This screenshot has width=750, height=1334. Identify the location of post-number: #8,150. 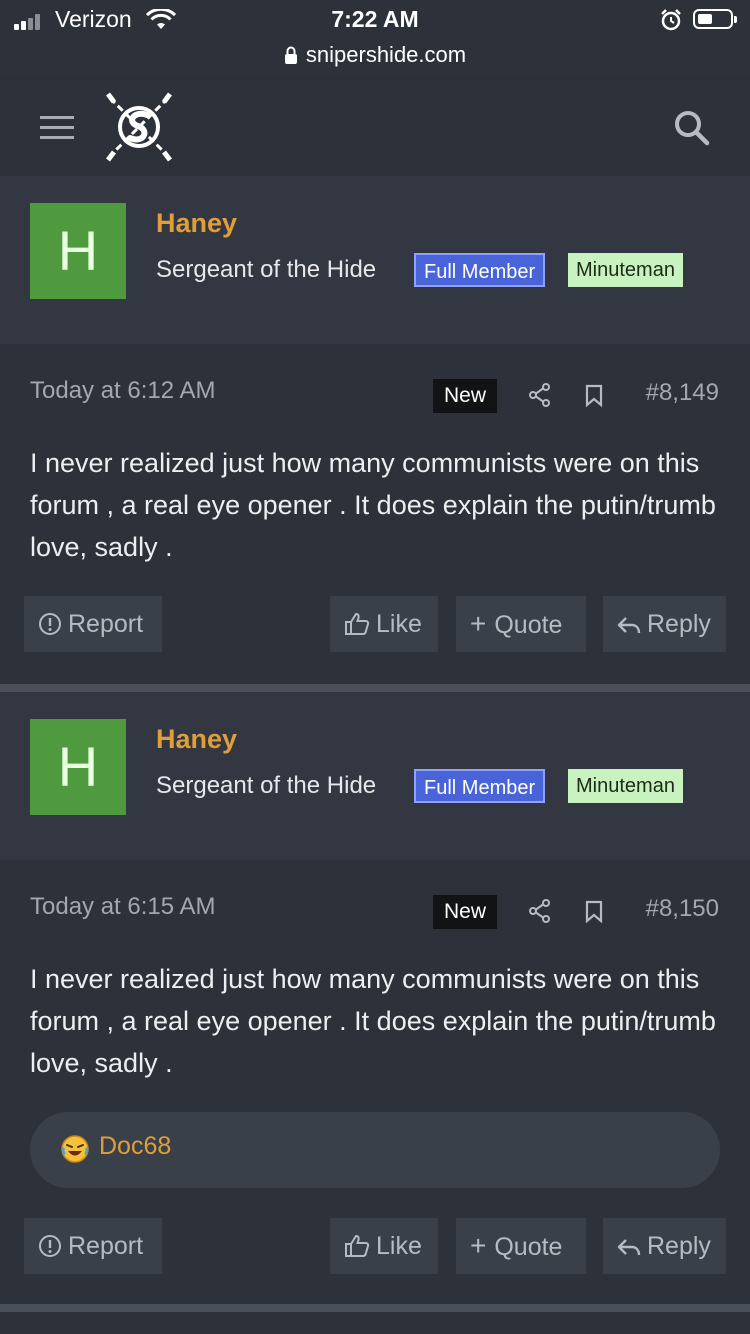
(682, 909).